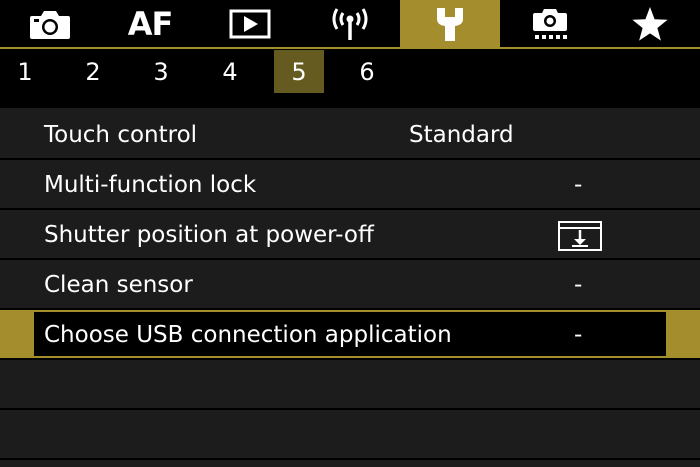 The image size is (700, 467). What do you see at coordinates (299, 71) in the screenshot?
I see `page-tab-5: 5` at bounding box center [299, 71].